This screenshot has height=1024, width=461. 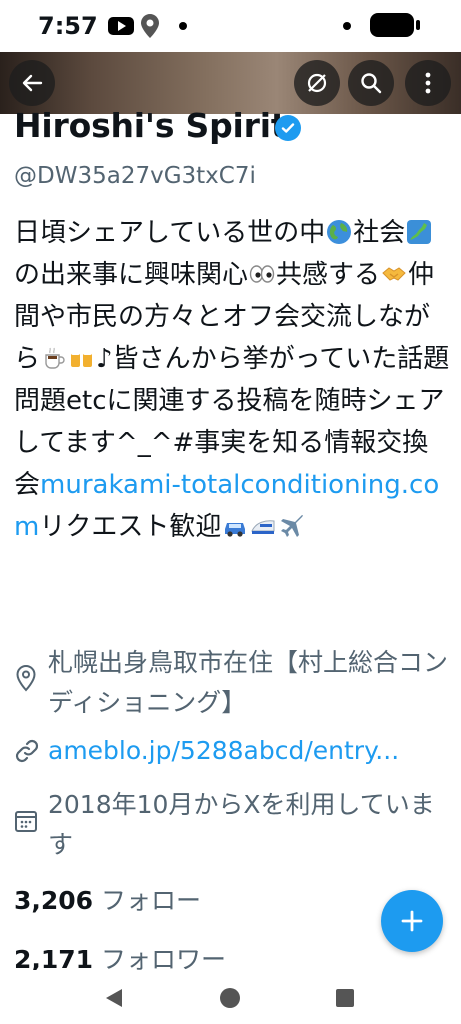 I want to click on eyes-emoji-icon, so click(x=262, y=274).